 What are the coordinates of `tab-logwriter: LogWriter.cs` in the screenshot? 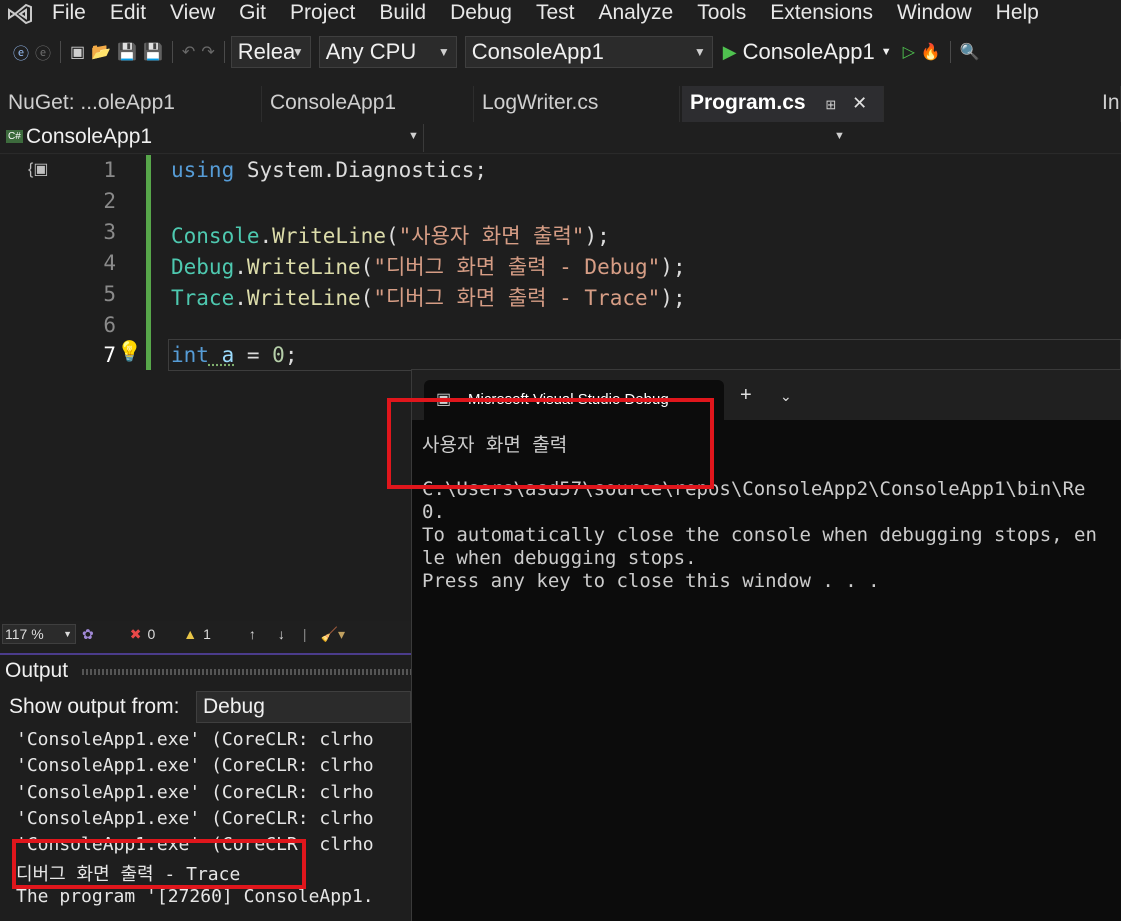 It's located at (577, 104).